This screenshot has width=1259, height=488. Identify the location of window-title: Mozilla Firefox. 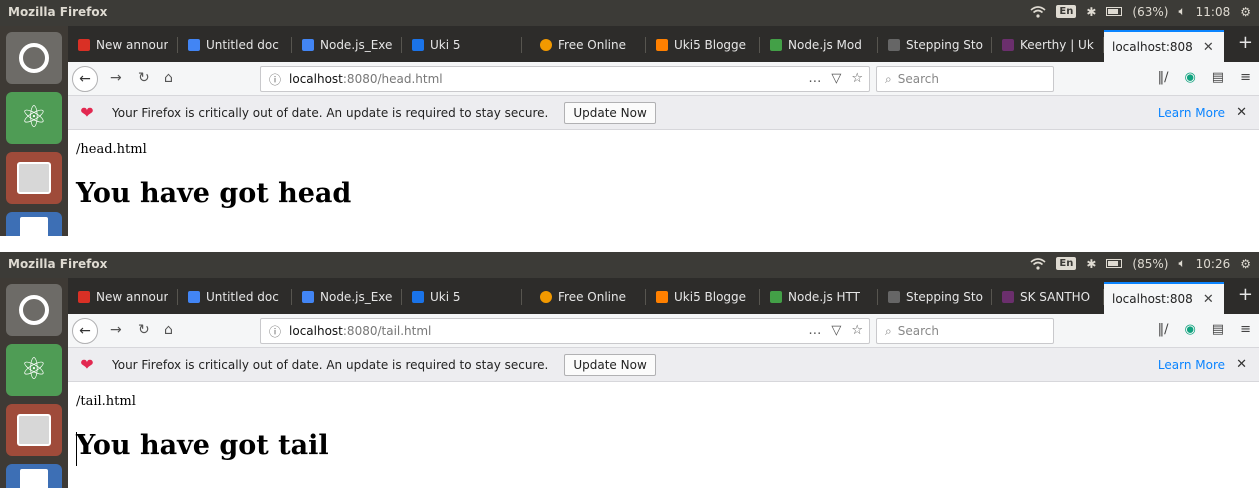
(58, 12).